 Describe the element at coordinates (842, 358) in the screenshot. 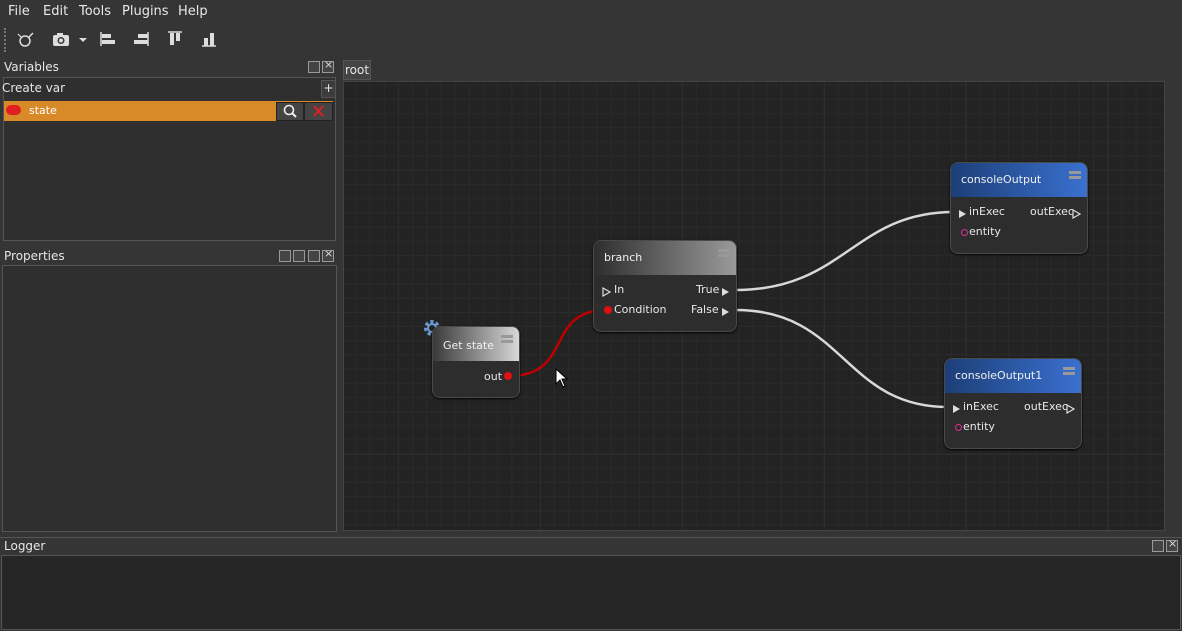

I see `connection-false-inexec` at that location.